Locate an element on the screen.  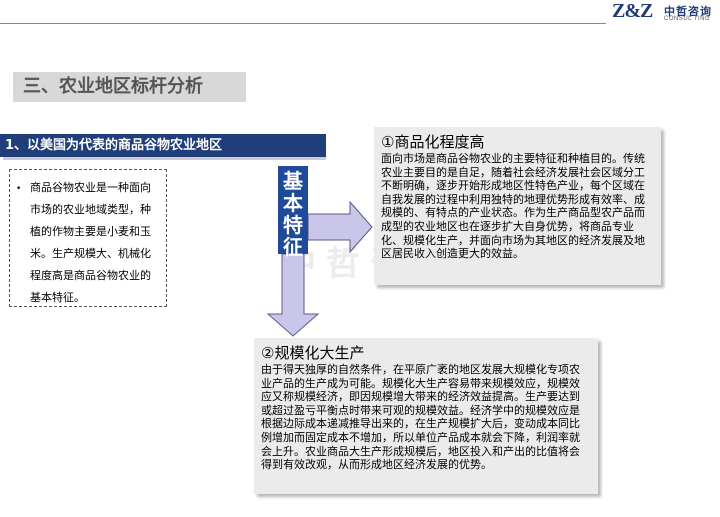
key-features-label: 基 本 特 征 is located at coordinates (293, 214).